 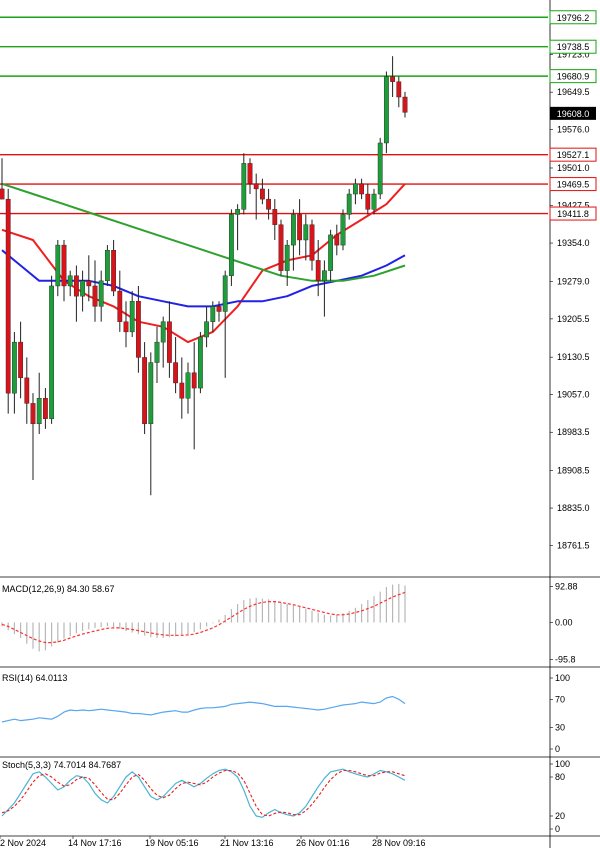 What do you see at coordinates (203, 709) in the screenshot?
I see `rsi-line` at bounding box center [203, 709].